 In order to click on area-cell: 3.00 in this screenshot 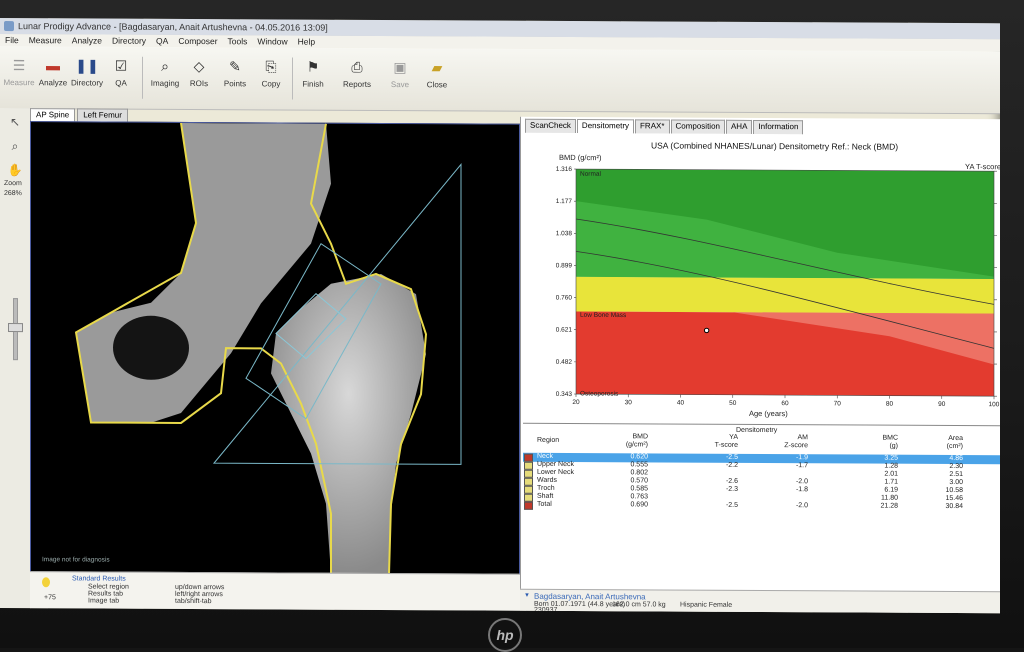, I will do `click(956, 482)`.